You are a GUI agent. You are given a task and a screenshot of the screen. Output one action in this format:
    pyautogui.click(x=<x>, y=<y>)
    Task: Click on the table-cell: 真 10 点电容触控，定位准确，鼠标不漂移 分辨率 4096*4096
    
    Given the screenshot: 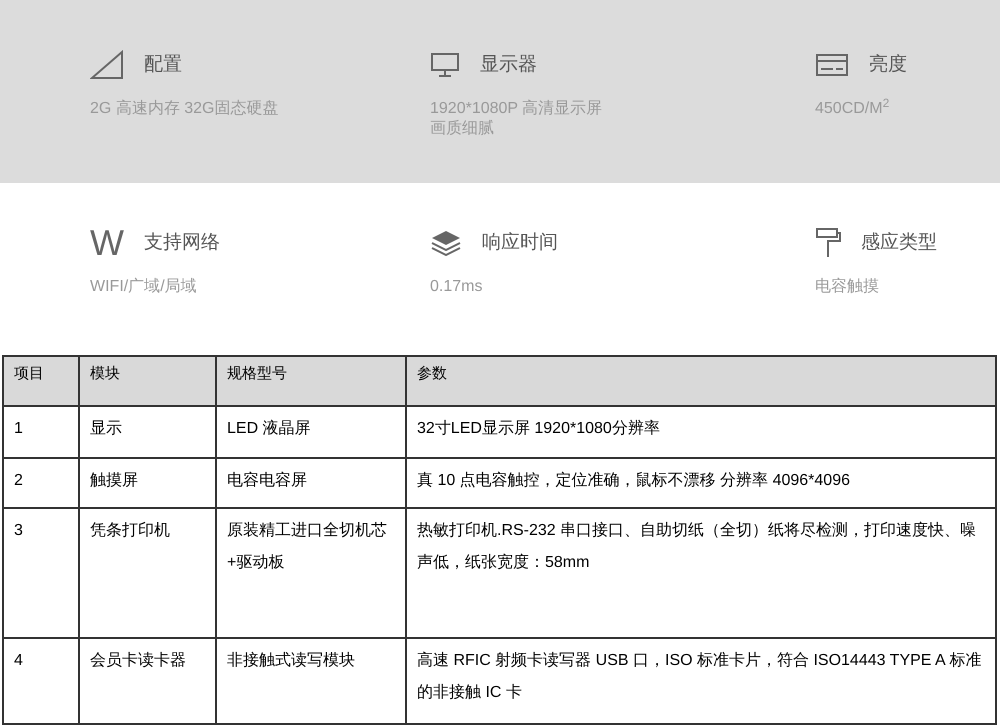 What is the action you would take?
    pyautogui.click(x=701, y=483)
    